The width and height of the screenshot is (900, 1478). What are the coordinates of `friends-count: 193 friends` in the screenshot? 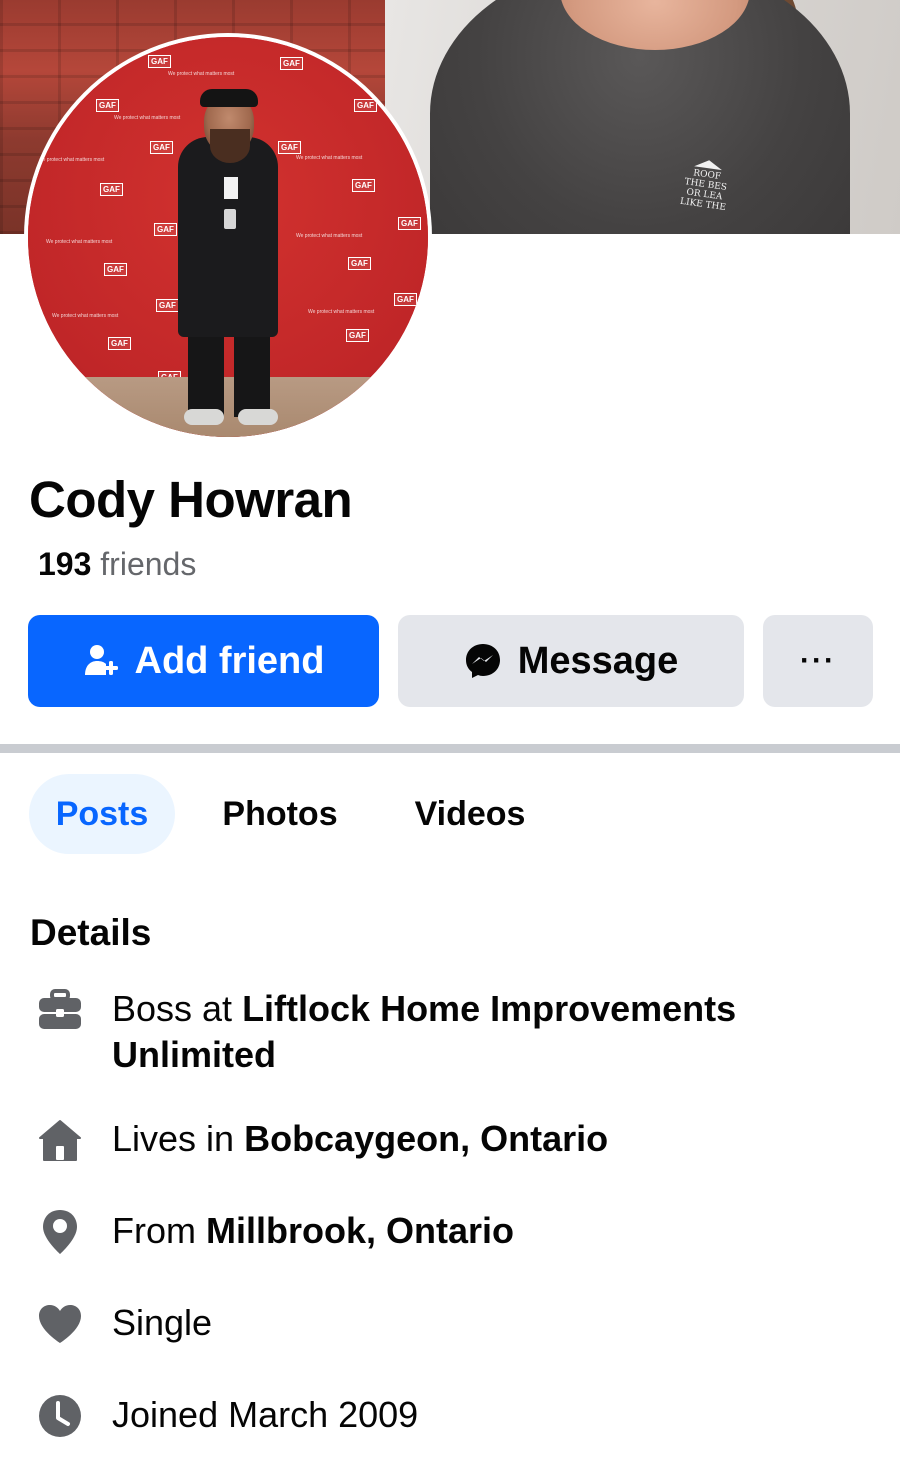 It's located at (117, 564).